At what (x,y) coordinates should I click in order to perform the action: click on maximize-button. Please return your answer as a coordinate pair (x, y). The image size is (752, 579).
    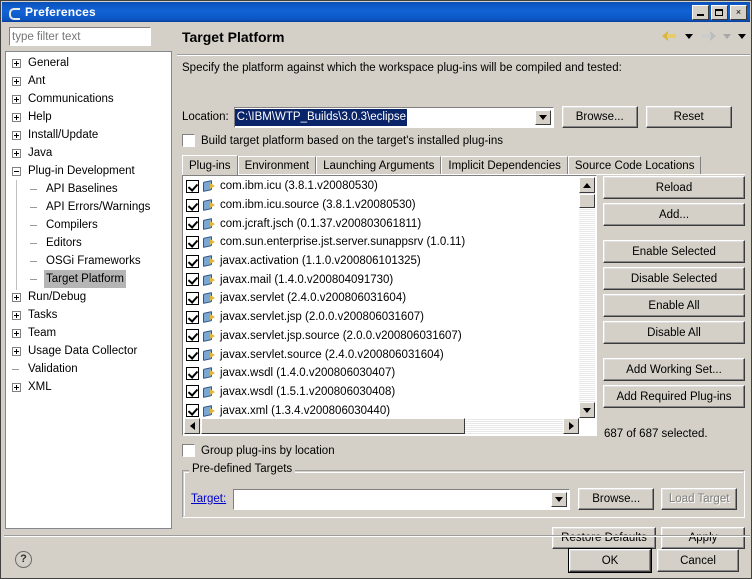
    Looking at the image, I should click on (719, 12).